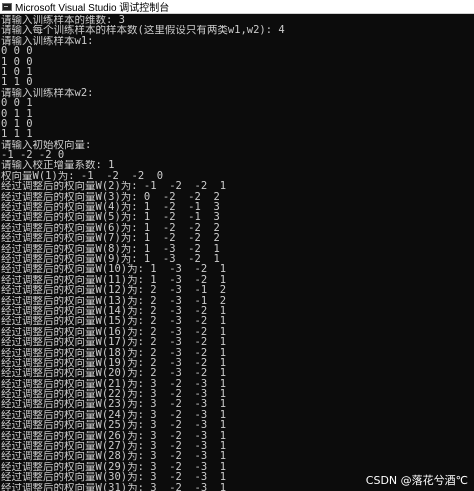 The width and height of the screenshot is (474, 491). What do you see at coordinates (114, 467) in the screenshot?
I see `console-line: 经过调整后的权向量W(29)为: 3 -2 -3 1` at bounding box center [114, 467].